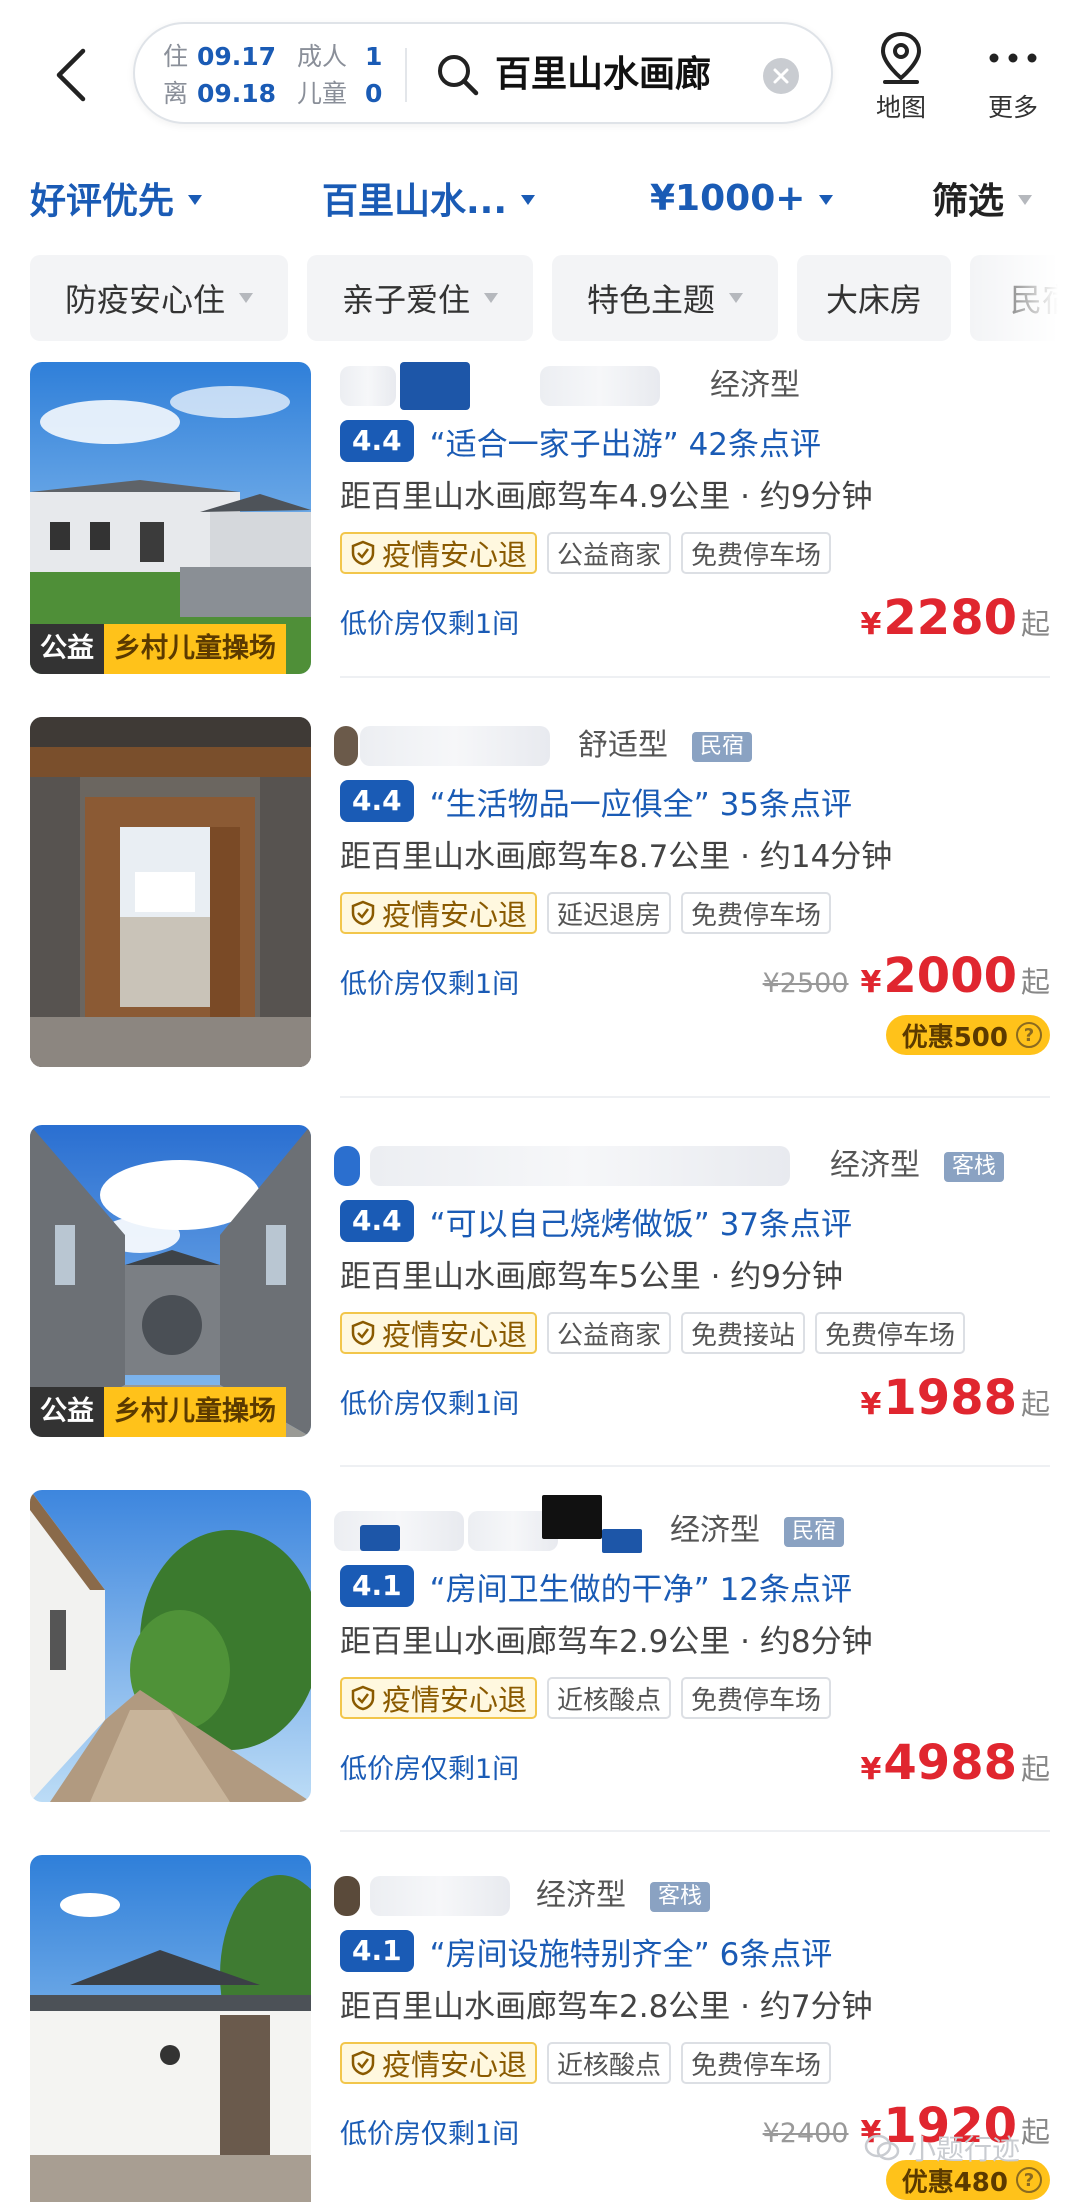  I want to click on gate-photo, so click(170, 892).